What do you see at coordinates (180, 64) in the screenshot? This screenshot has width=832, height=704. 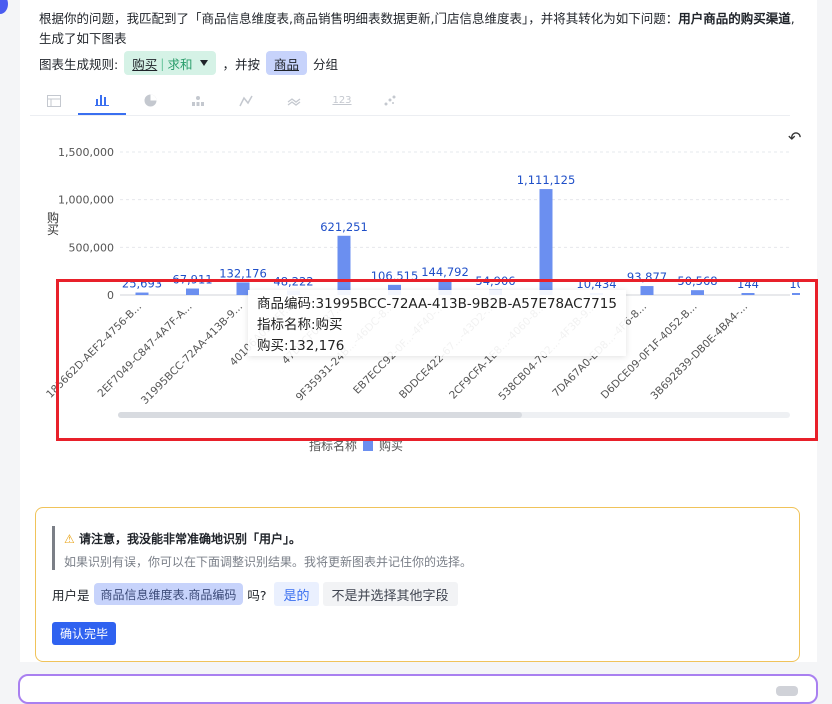 I see `aggregation-name: 求和` at bounding box center [180, 64].